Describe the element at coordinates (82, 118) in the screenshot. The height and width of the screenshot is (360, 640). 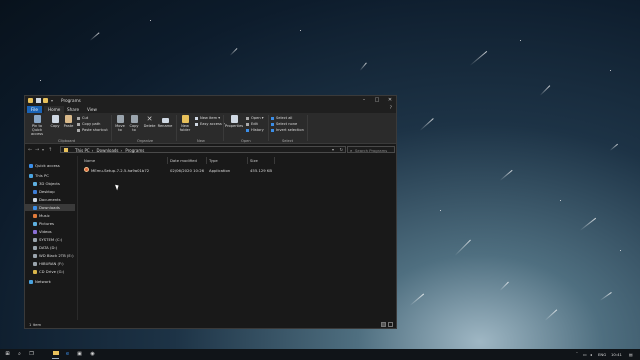
I see `cut-button: Cut` at that location.